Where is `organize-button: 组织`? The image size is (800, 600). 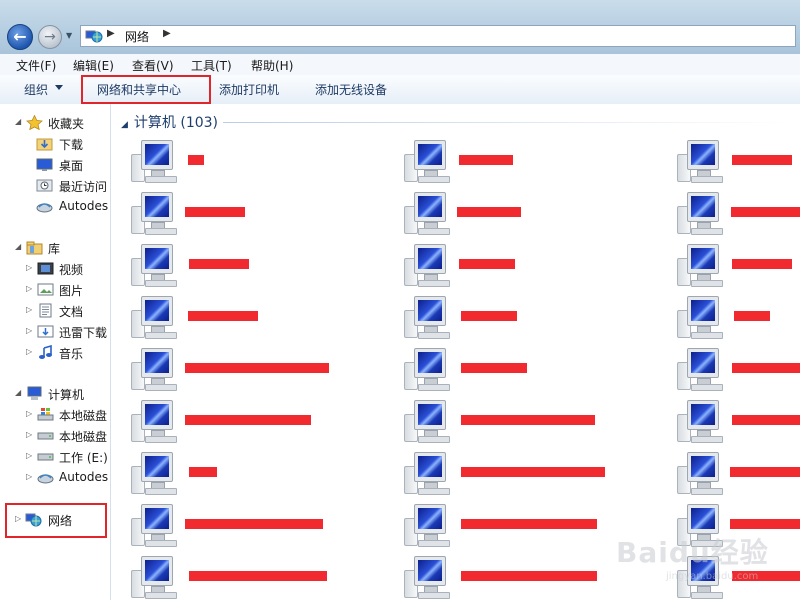 organize-button: 组织 is located at coordinates (36, 89).